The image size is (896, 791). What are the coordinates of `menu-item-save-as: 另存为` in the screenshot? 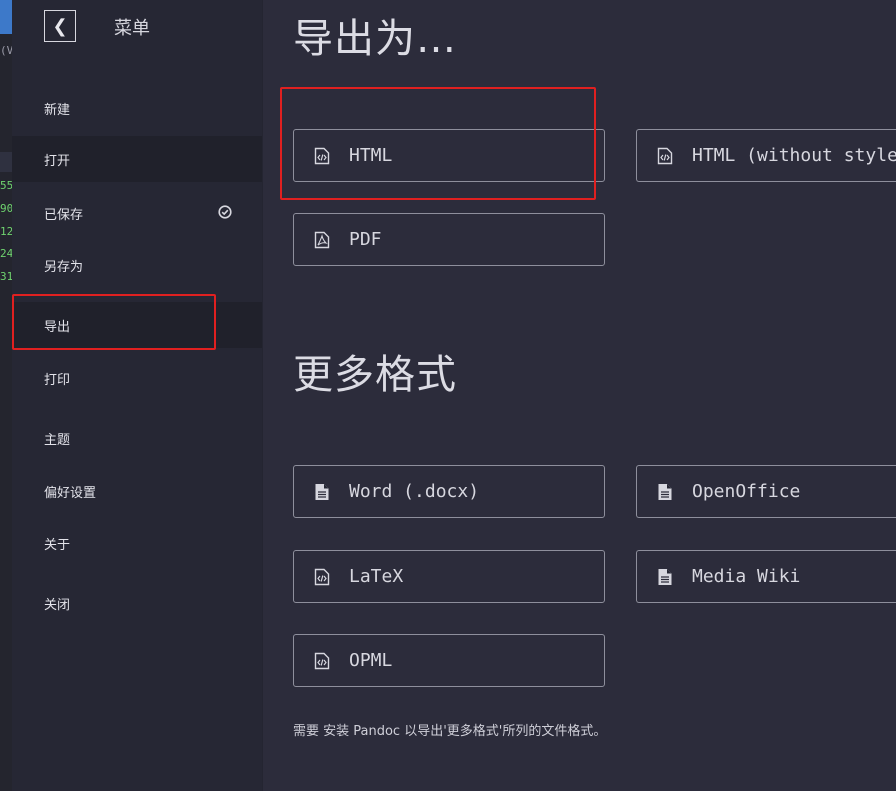 It's located at (137, 265).